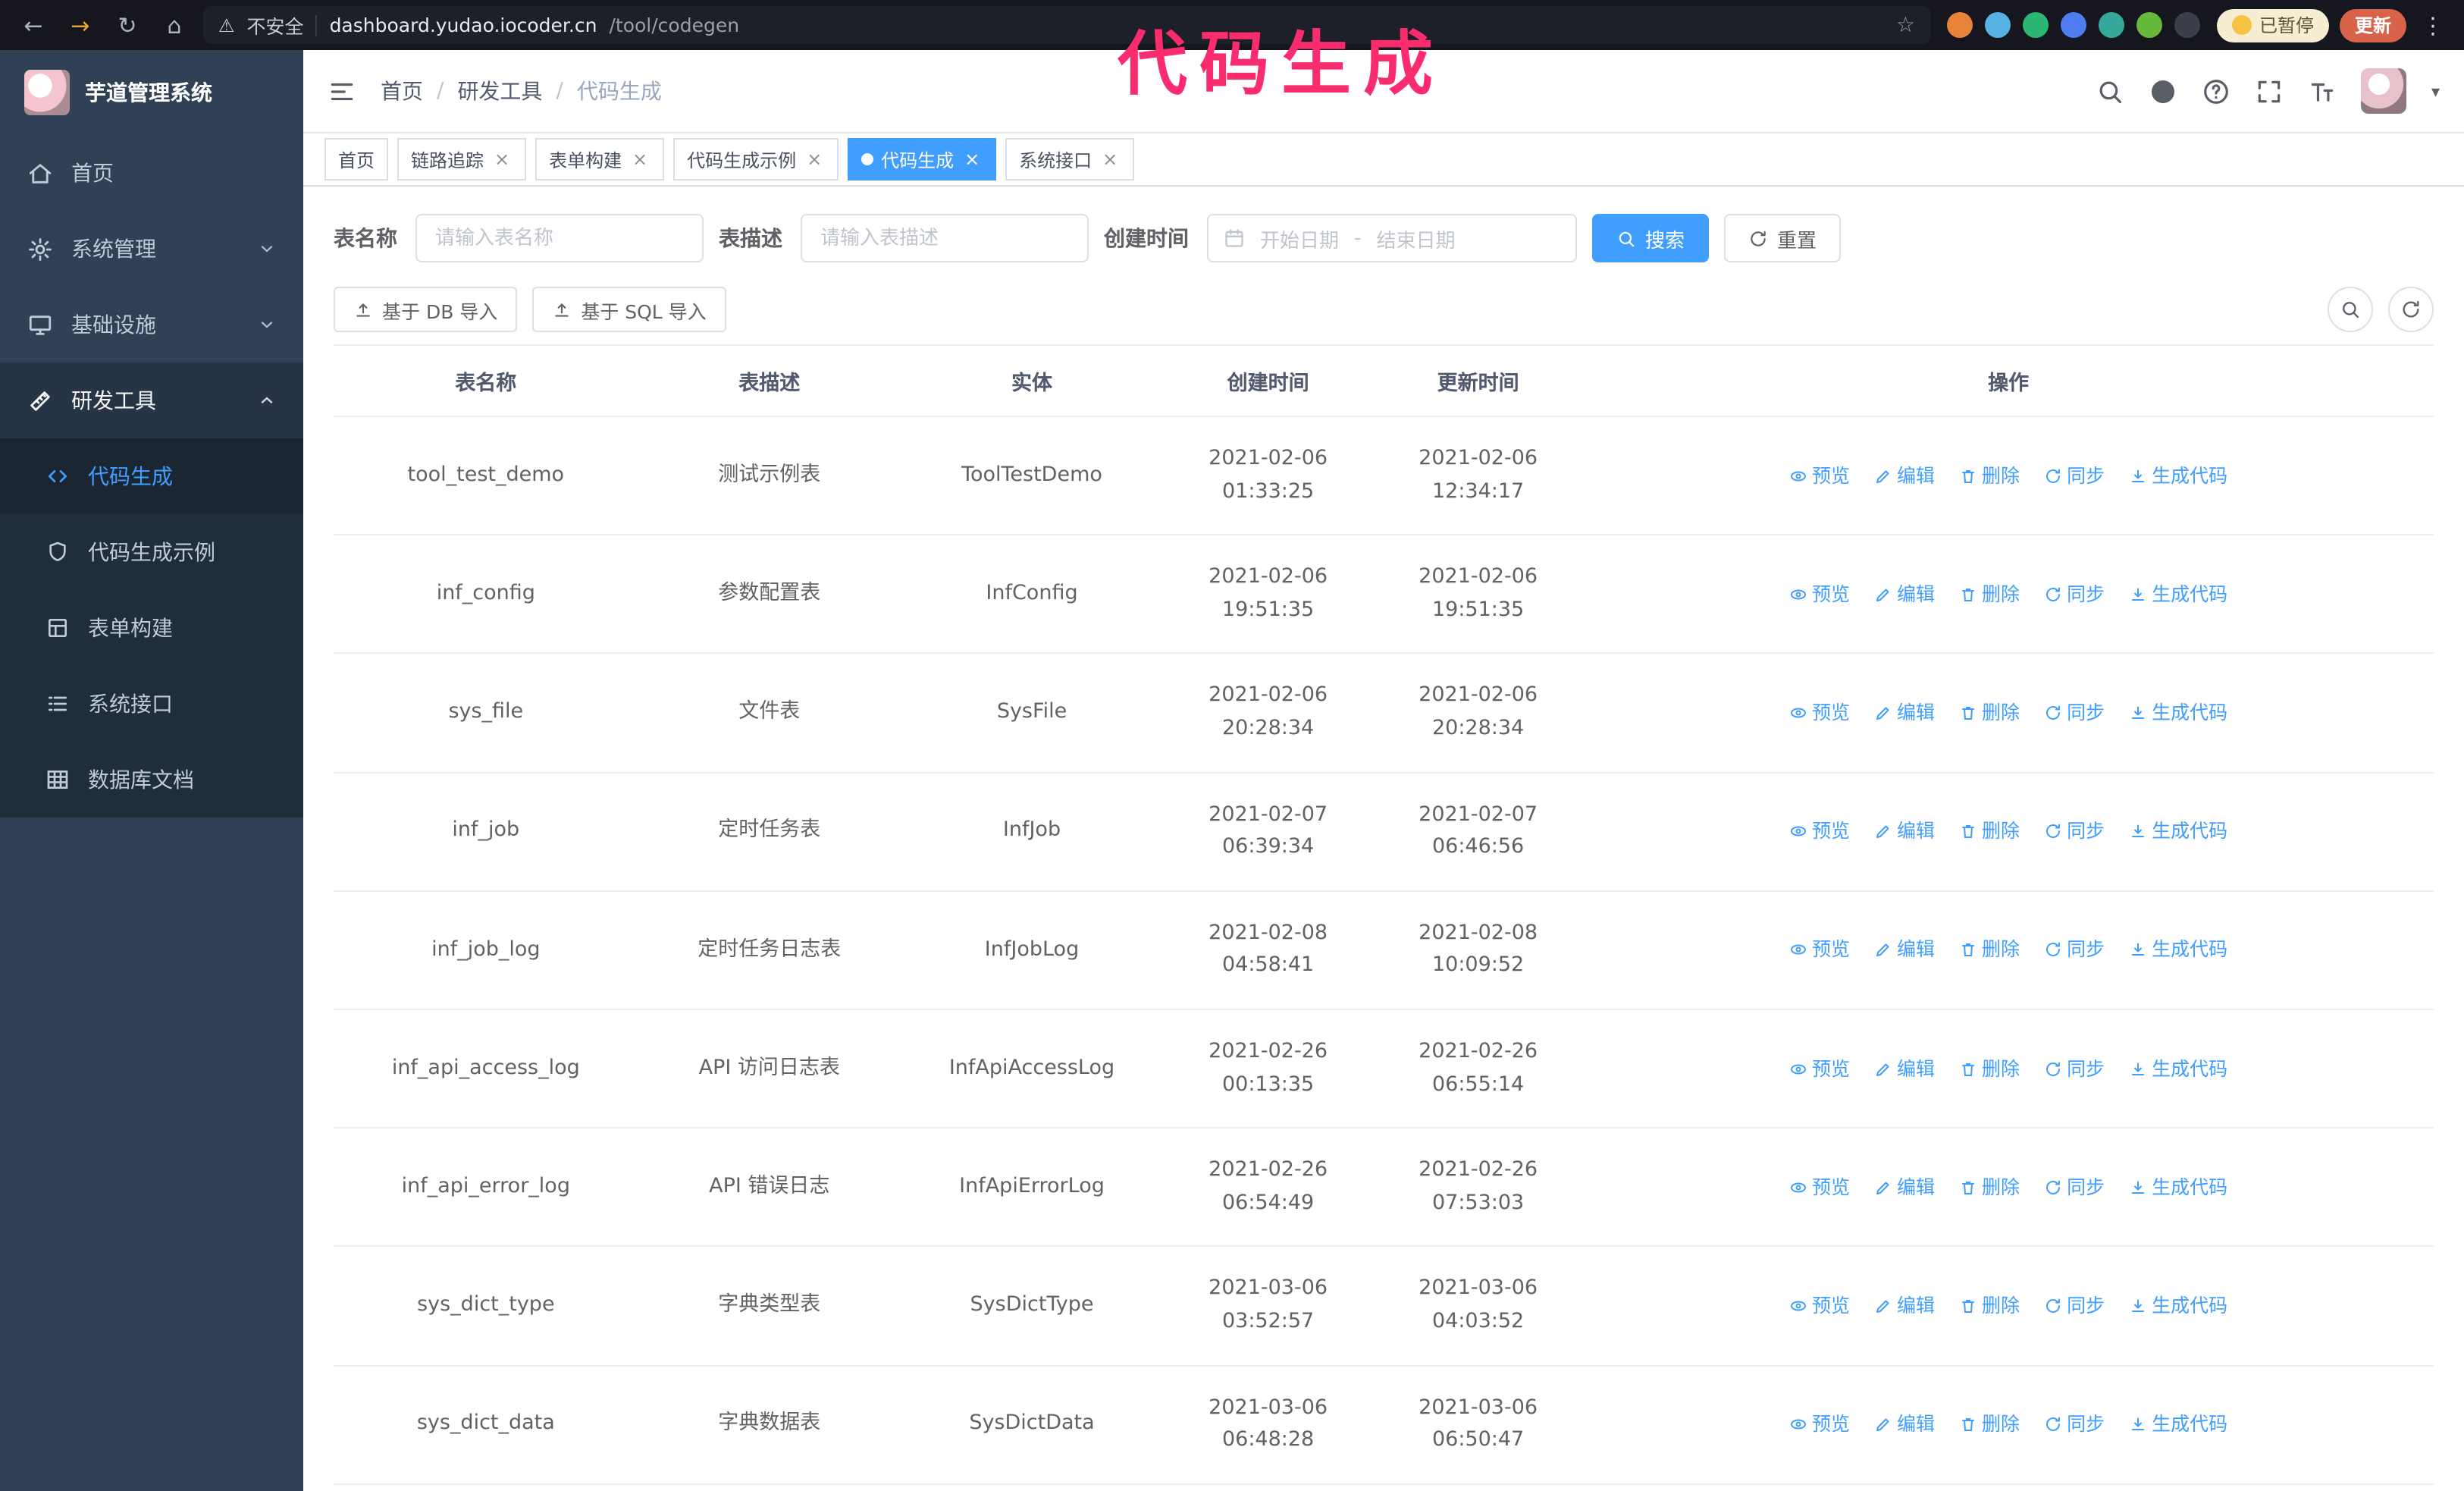 The image size is (2464, 1491). Describe the element at coordinates (2110, 91) in the screenshot. I see `search-icon` at that location.